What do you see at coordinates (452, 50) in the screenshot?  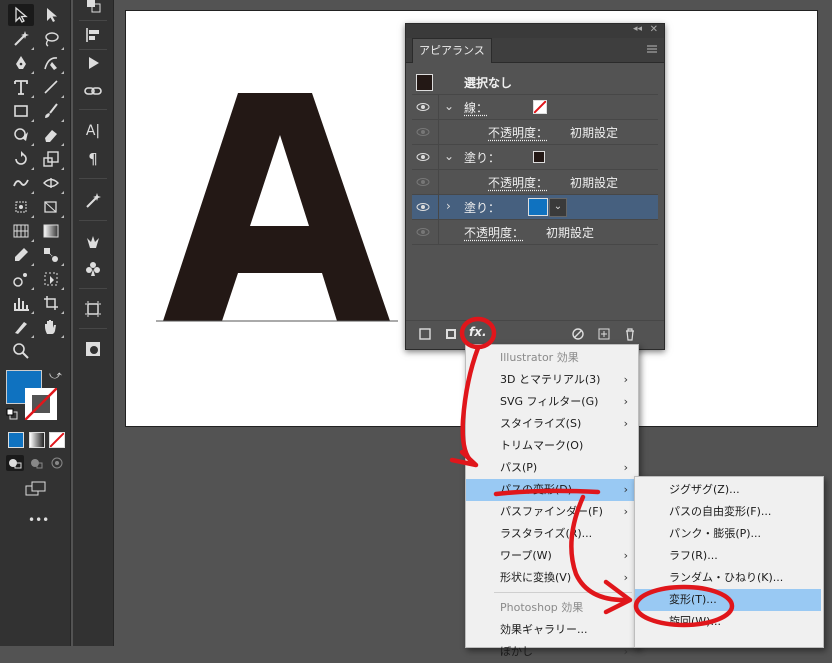 I see `tab-appearance: アピアランス` at bounding box center [452, 50].